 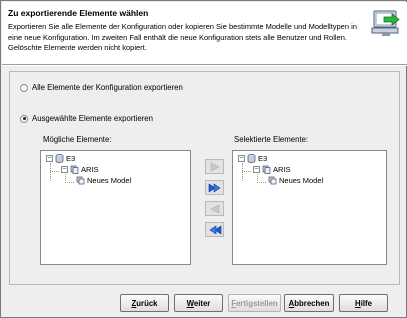 I want to click on next-button-label: Weiter, so click(x=198, y=303).